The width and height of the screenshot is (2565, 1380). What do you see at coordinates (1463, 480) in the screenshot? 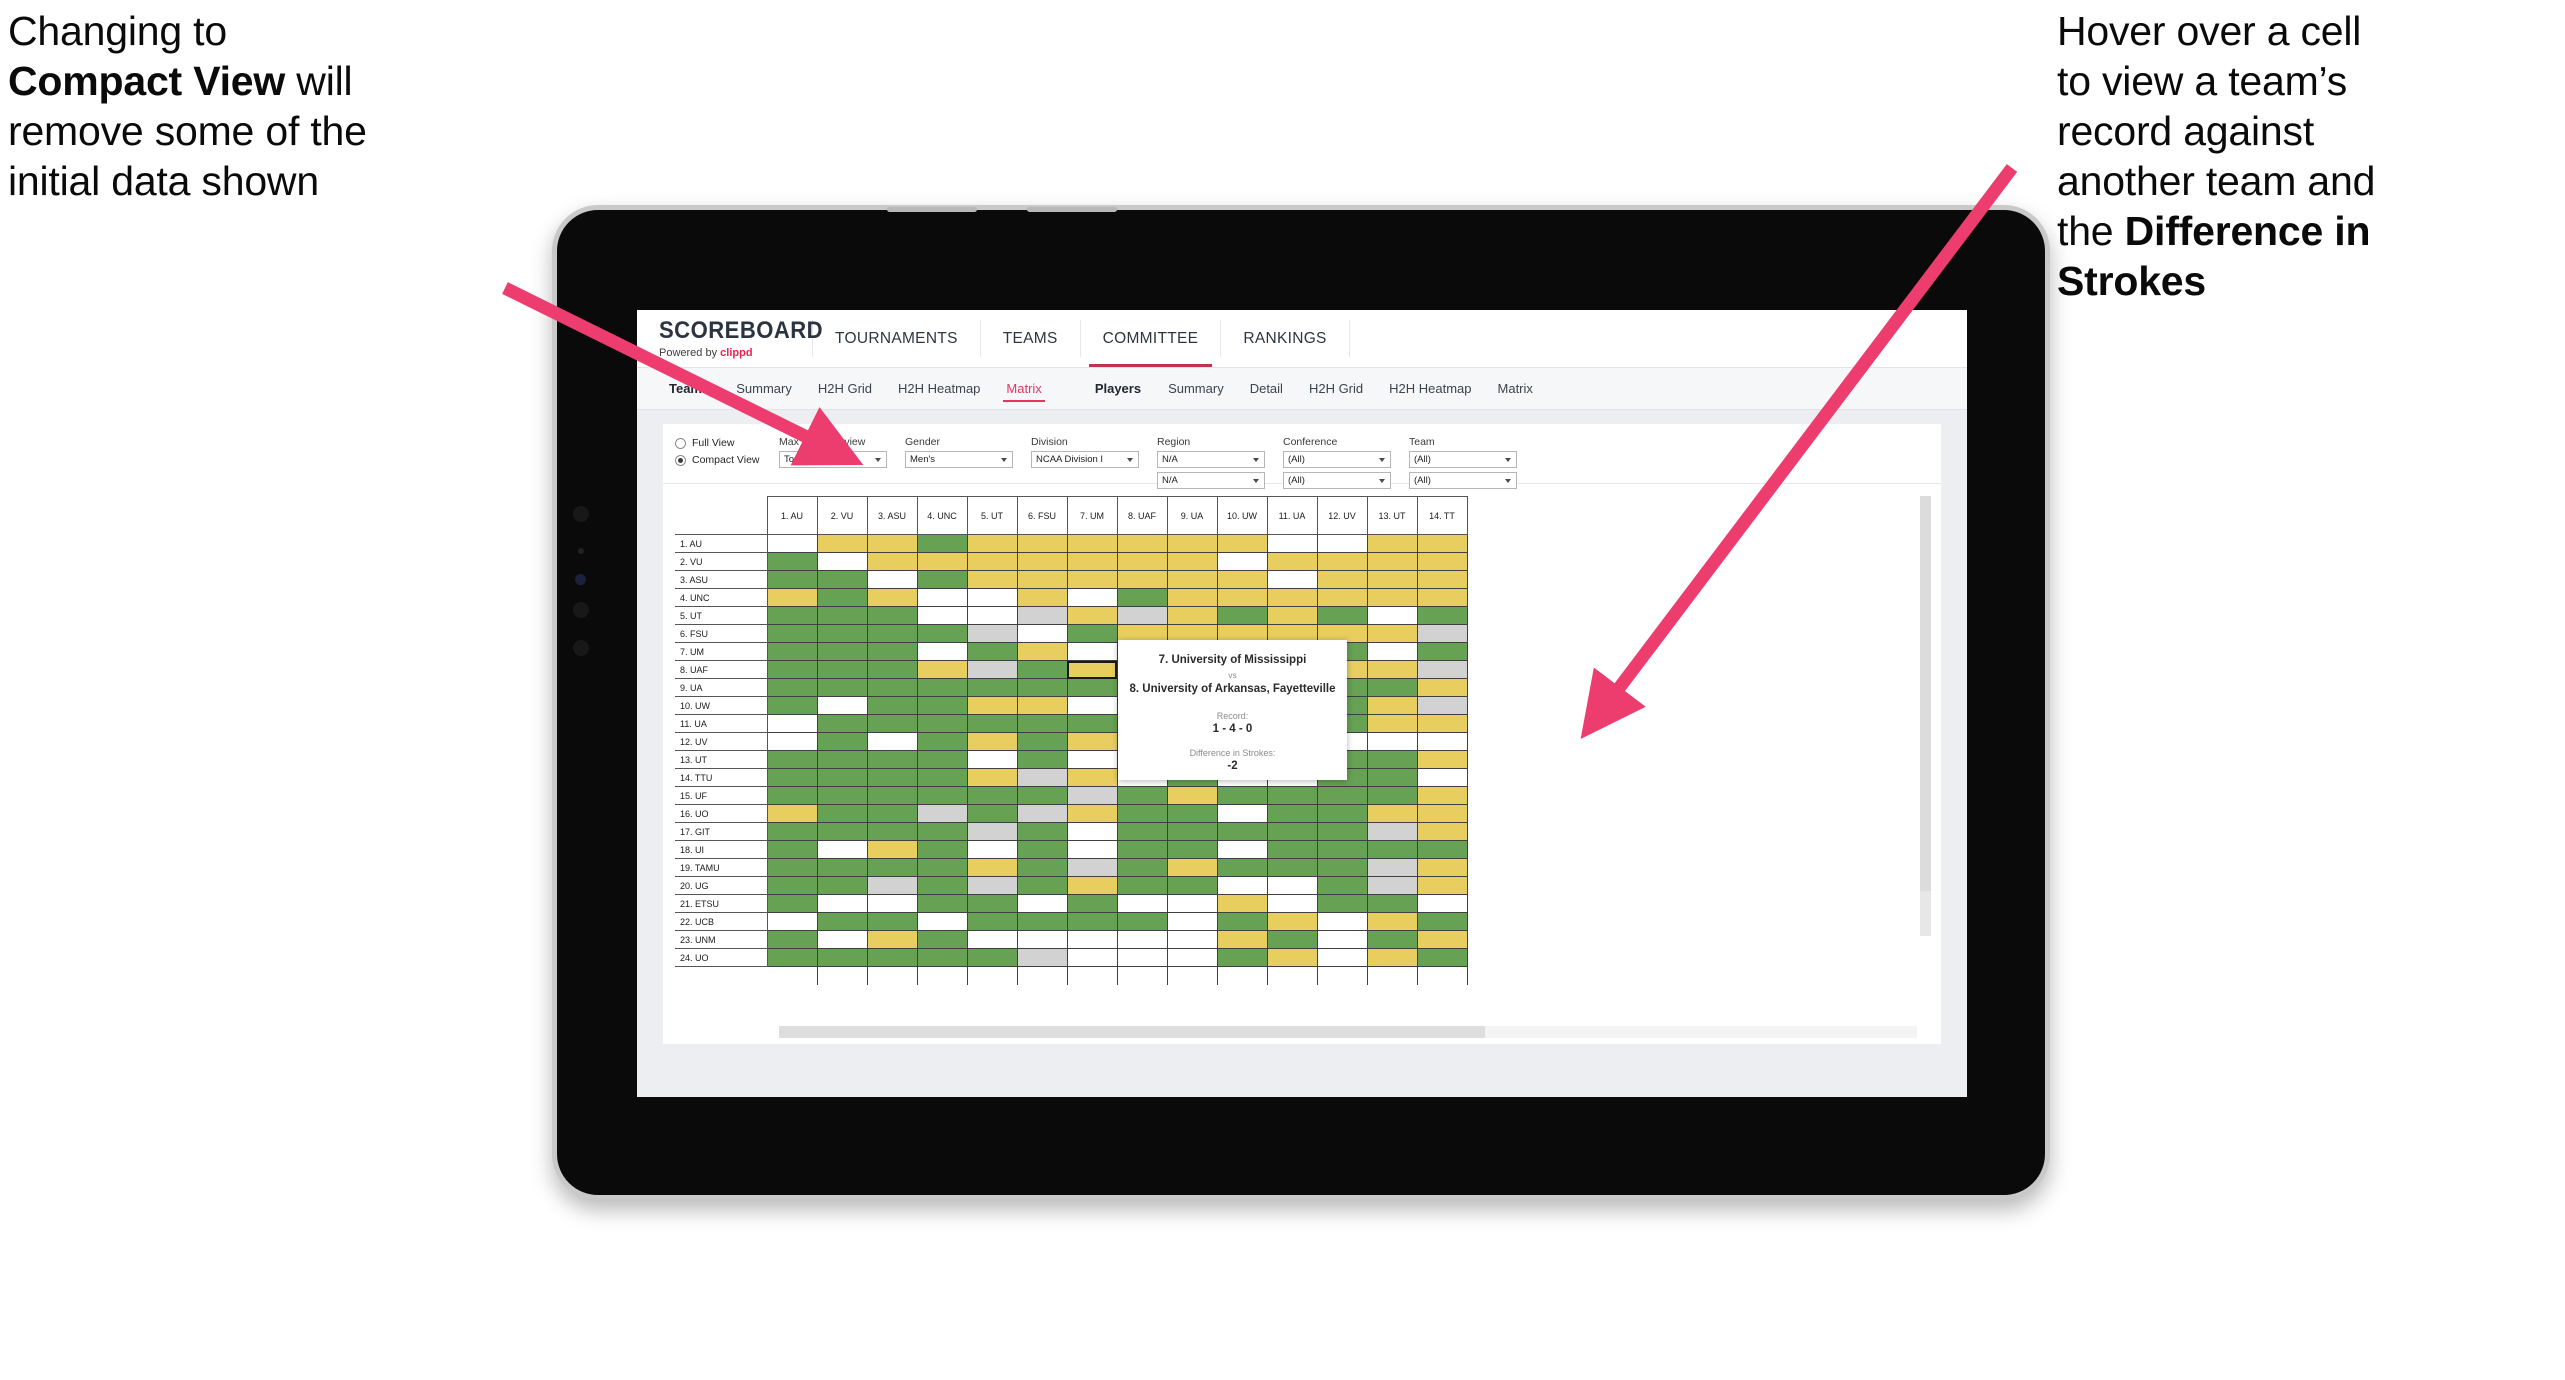
I see `filter-team-select-2: (All)` at bounding box center [1463, 480].